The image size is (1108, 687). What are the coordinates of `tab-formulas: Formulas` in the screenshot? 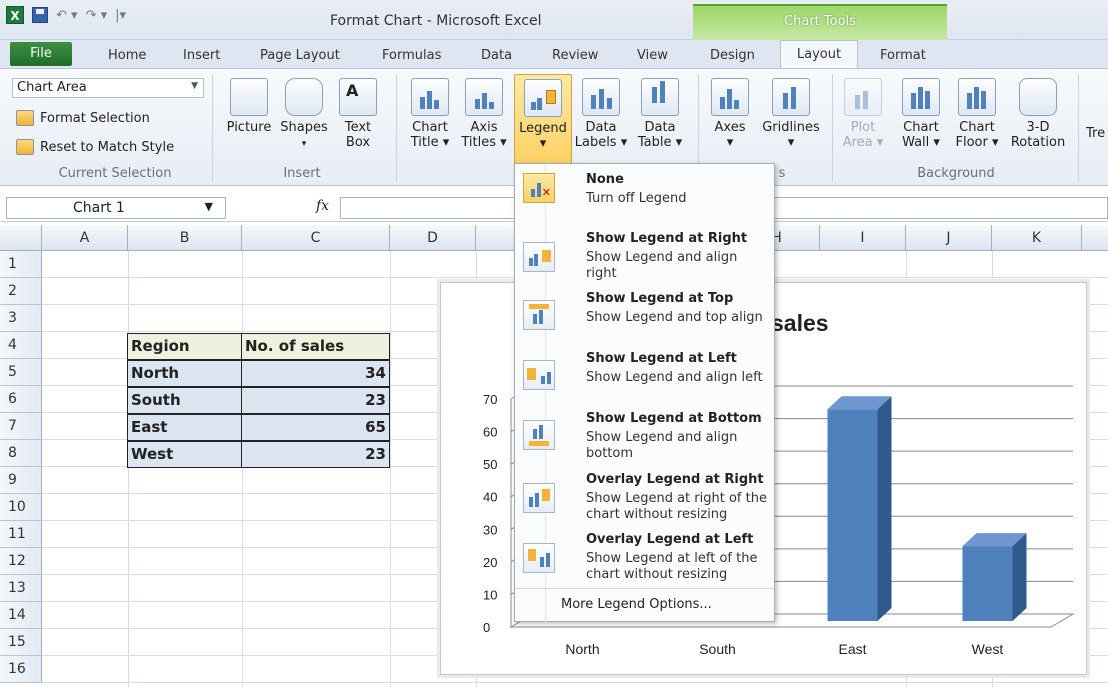 It's located at (411, 55).